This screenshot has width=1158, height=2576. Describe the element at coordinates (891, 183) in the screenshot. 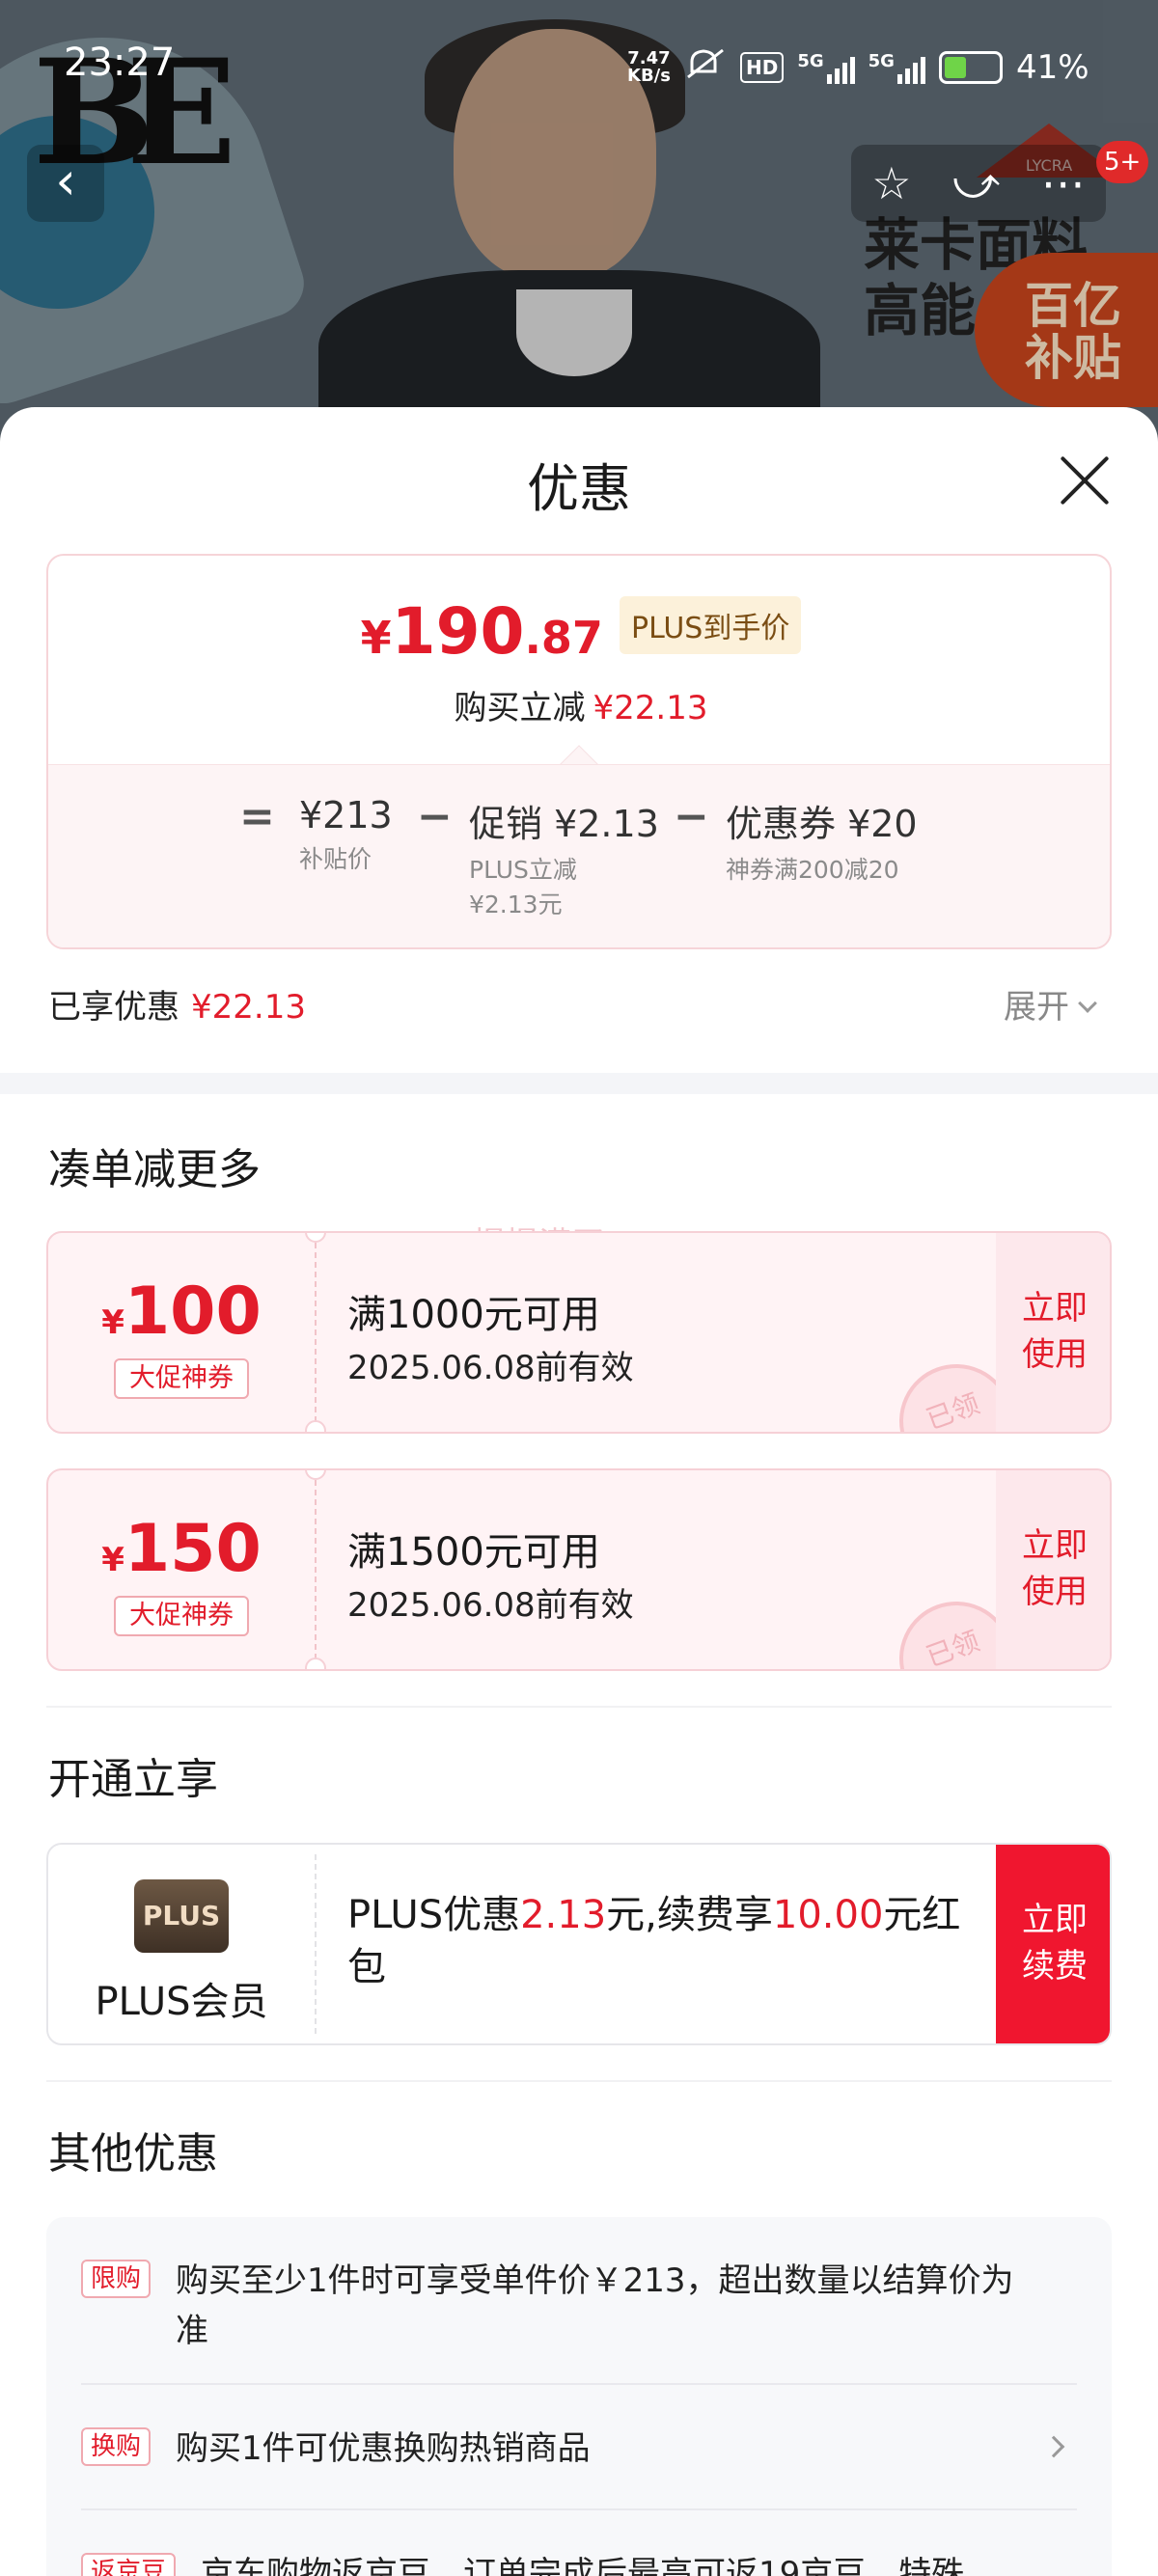

I see `favorite-star-icon: ☆` at that location.